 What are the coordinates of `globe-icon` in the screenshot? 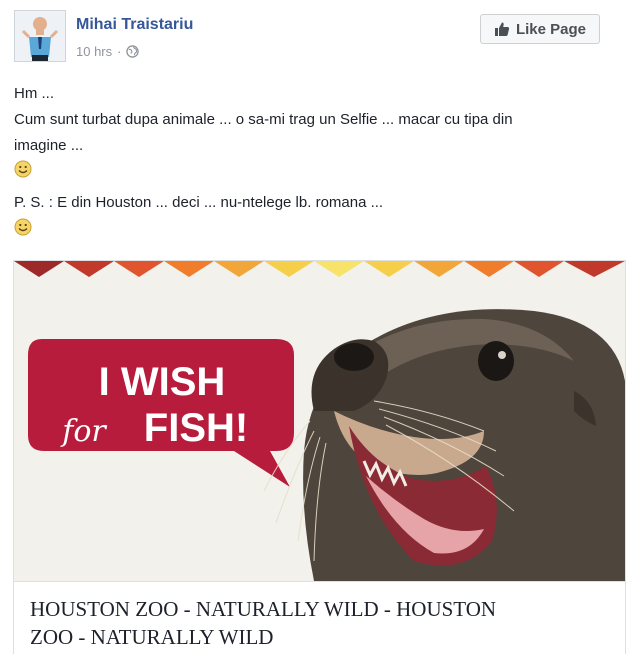 It's located at (133, 51).